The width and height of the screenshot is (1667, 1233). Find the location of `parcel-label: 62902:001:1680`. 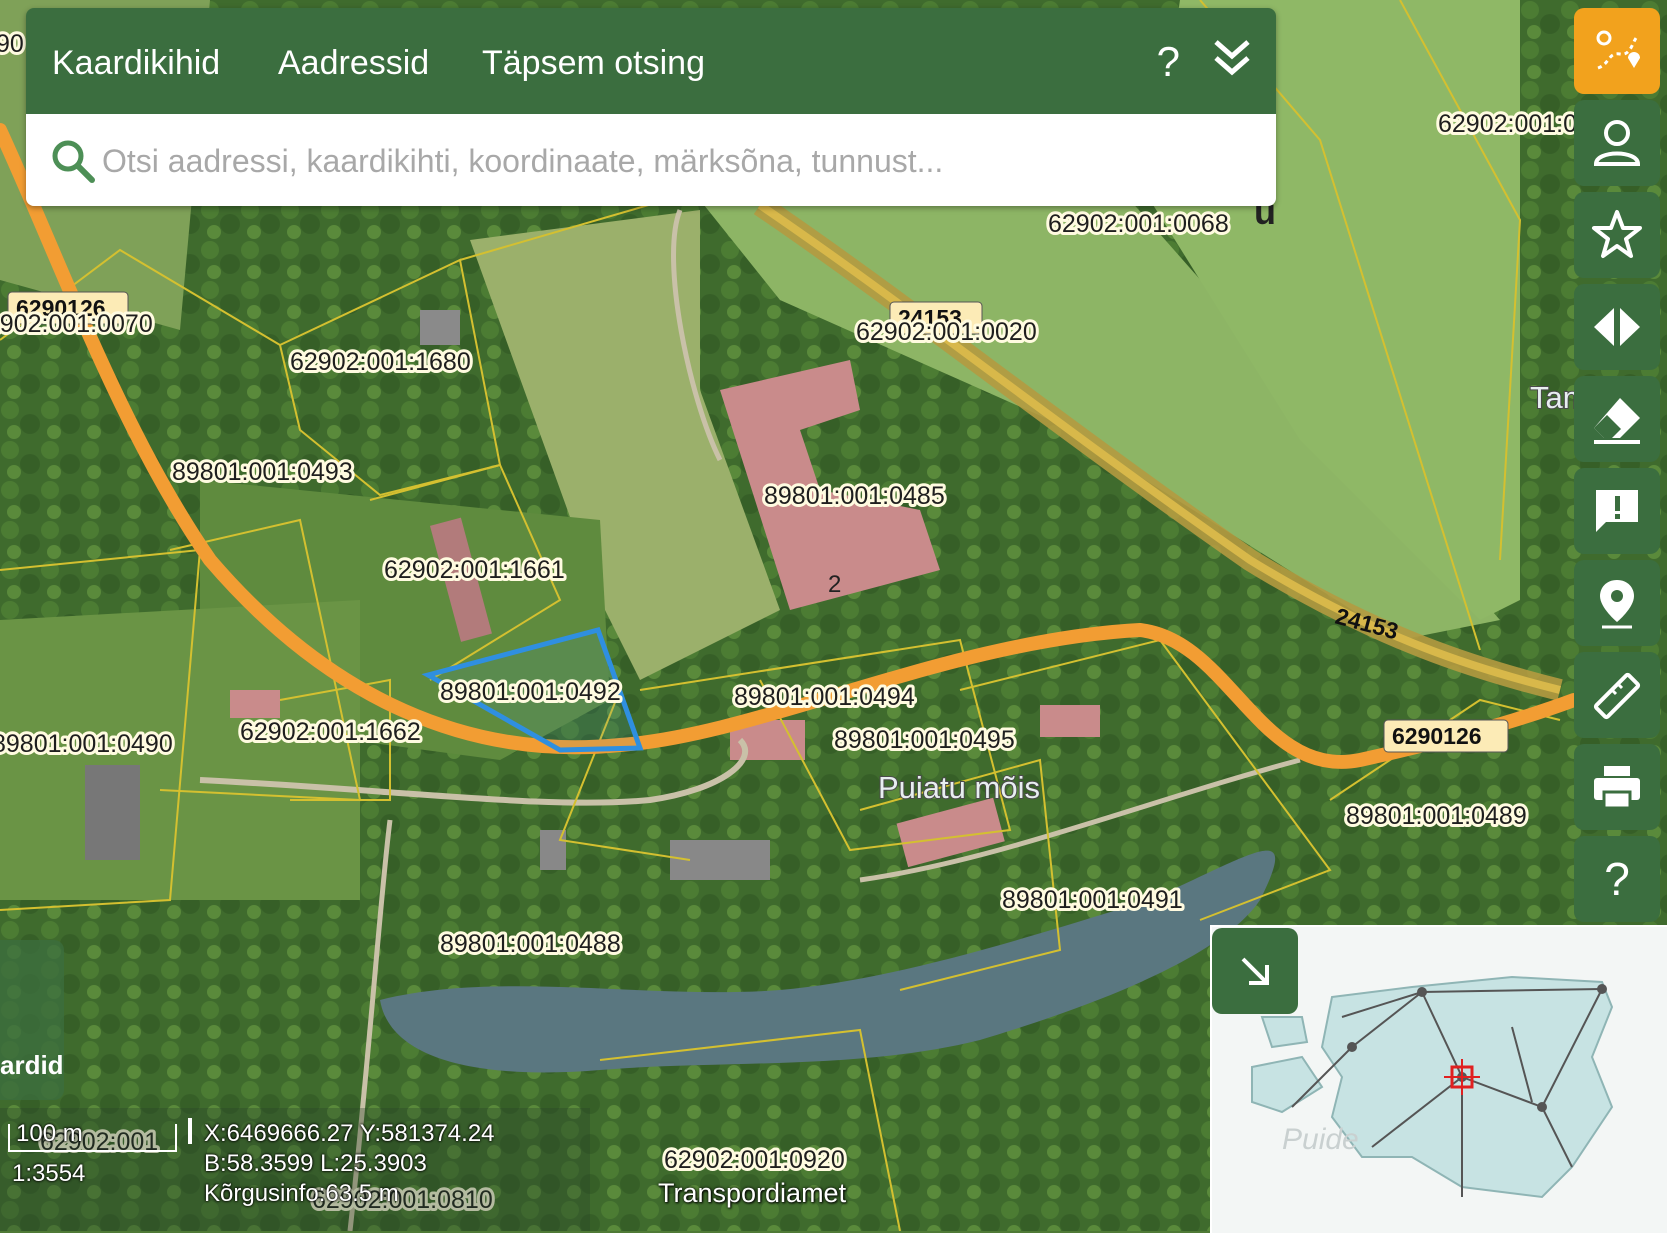

parcel-label: 62902:001:1680 is located at coordinates (380, 362).